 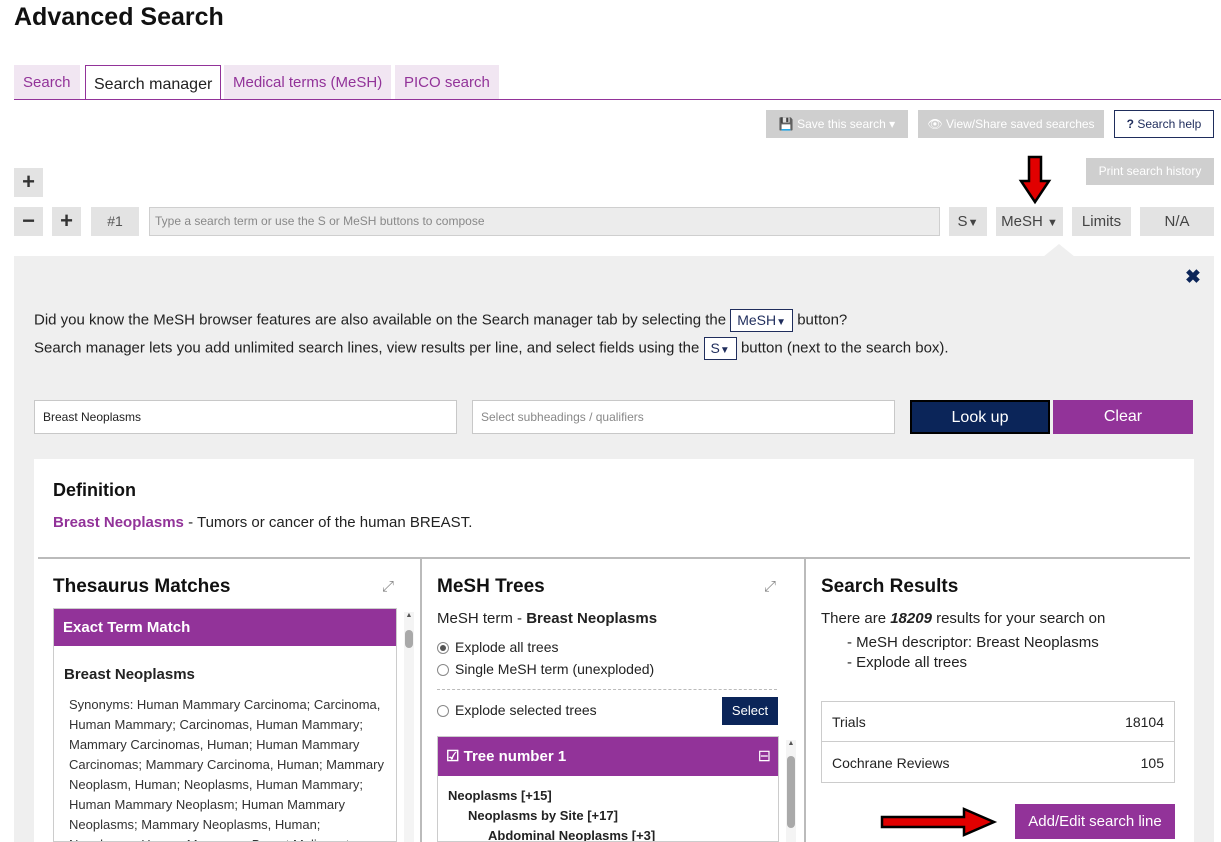 I want to click on inline-s-button: S▼, so click(x=720, y=348).